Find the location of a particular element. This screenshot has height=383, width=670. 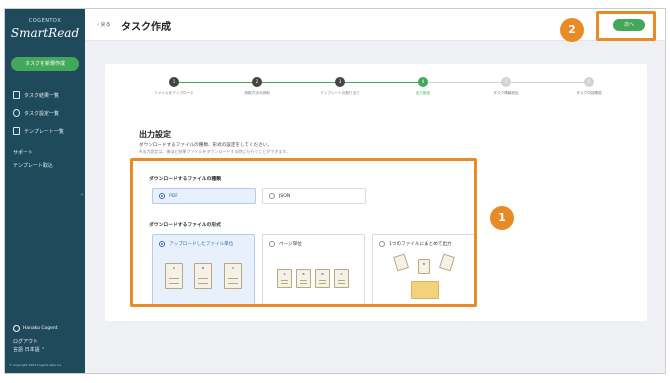

step-2-dot: 2 is located at coordinates (257, 82).